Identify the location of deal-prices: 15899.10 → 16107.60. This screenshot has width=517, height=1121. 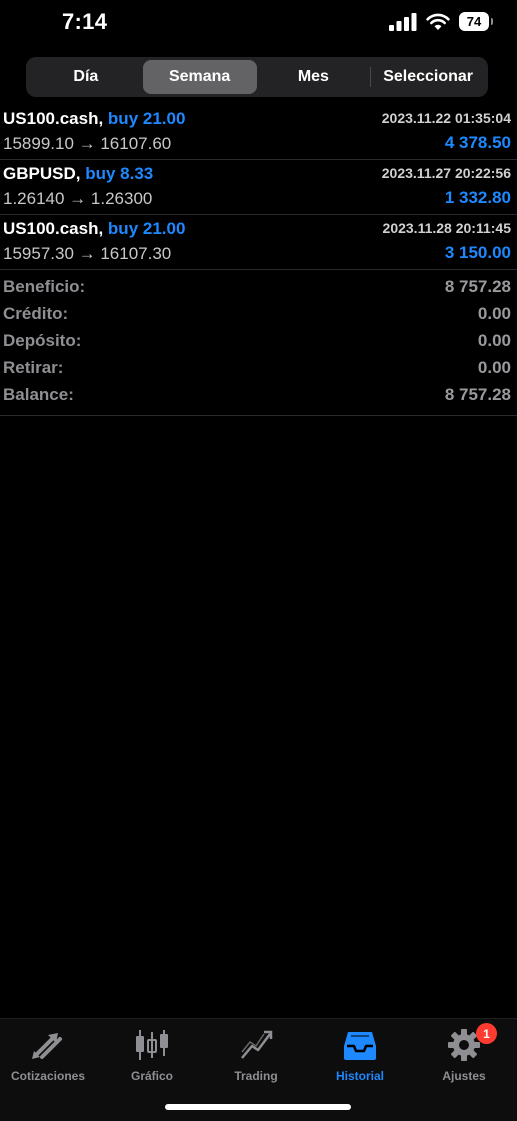
(87, 143).